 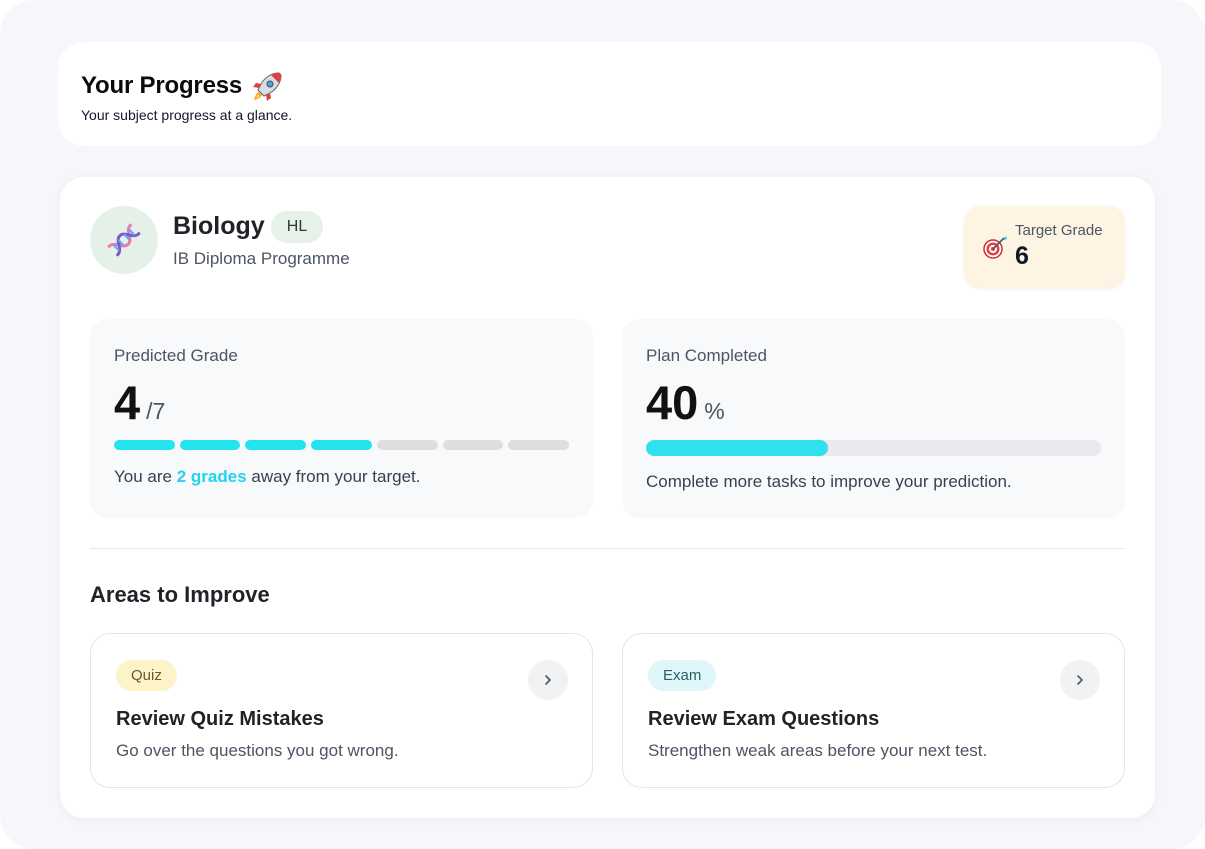 What do you see at coordinates (672, 402) in the screenshot?
I see `plan-completed-value: 40` at bounding box center [672, 402].